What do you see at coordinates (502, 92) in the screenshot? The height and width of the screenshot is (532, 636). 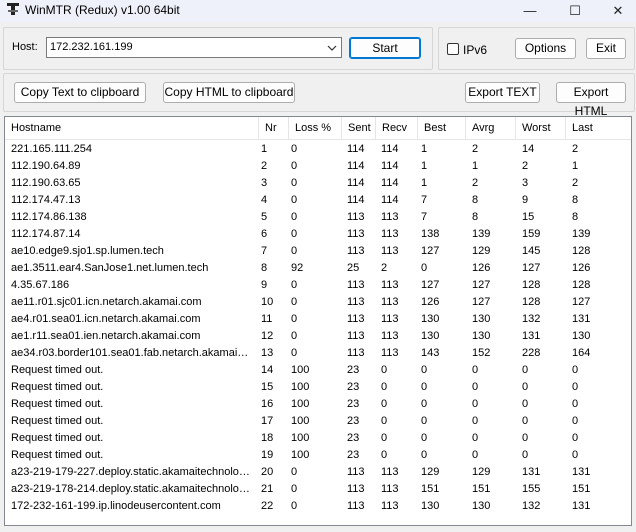 I see `export-text-button: Export TEXT` at bounding box center [502, 92].